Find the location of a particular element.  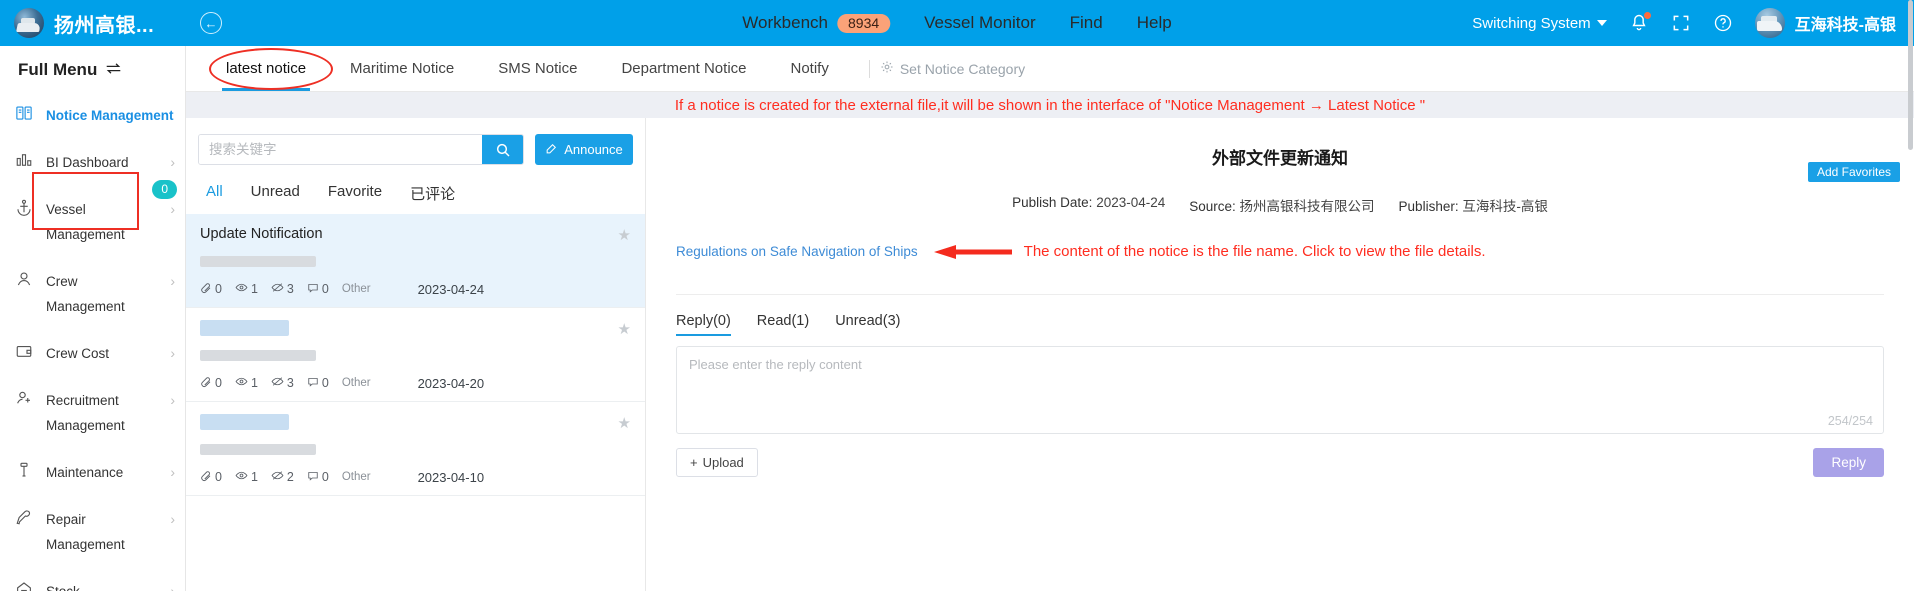

announce-button: Announce is located at coordinates (584, 149).